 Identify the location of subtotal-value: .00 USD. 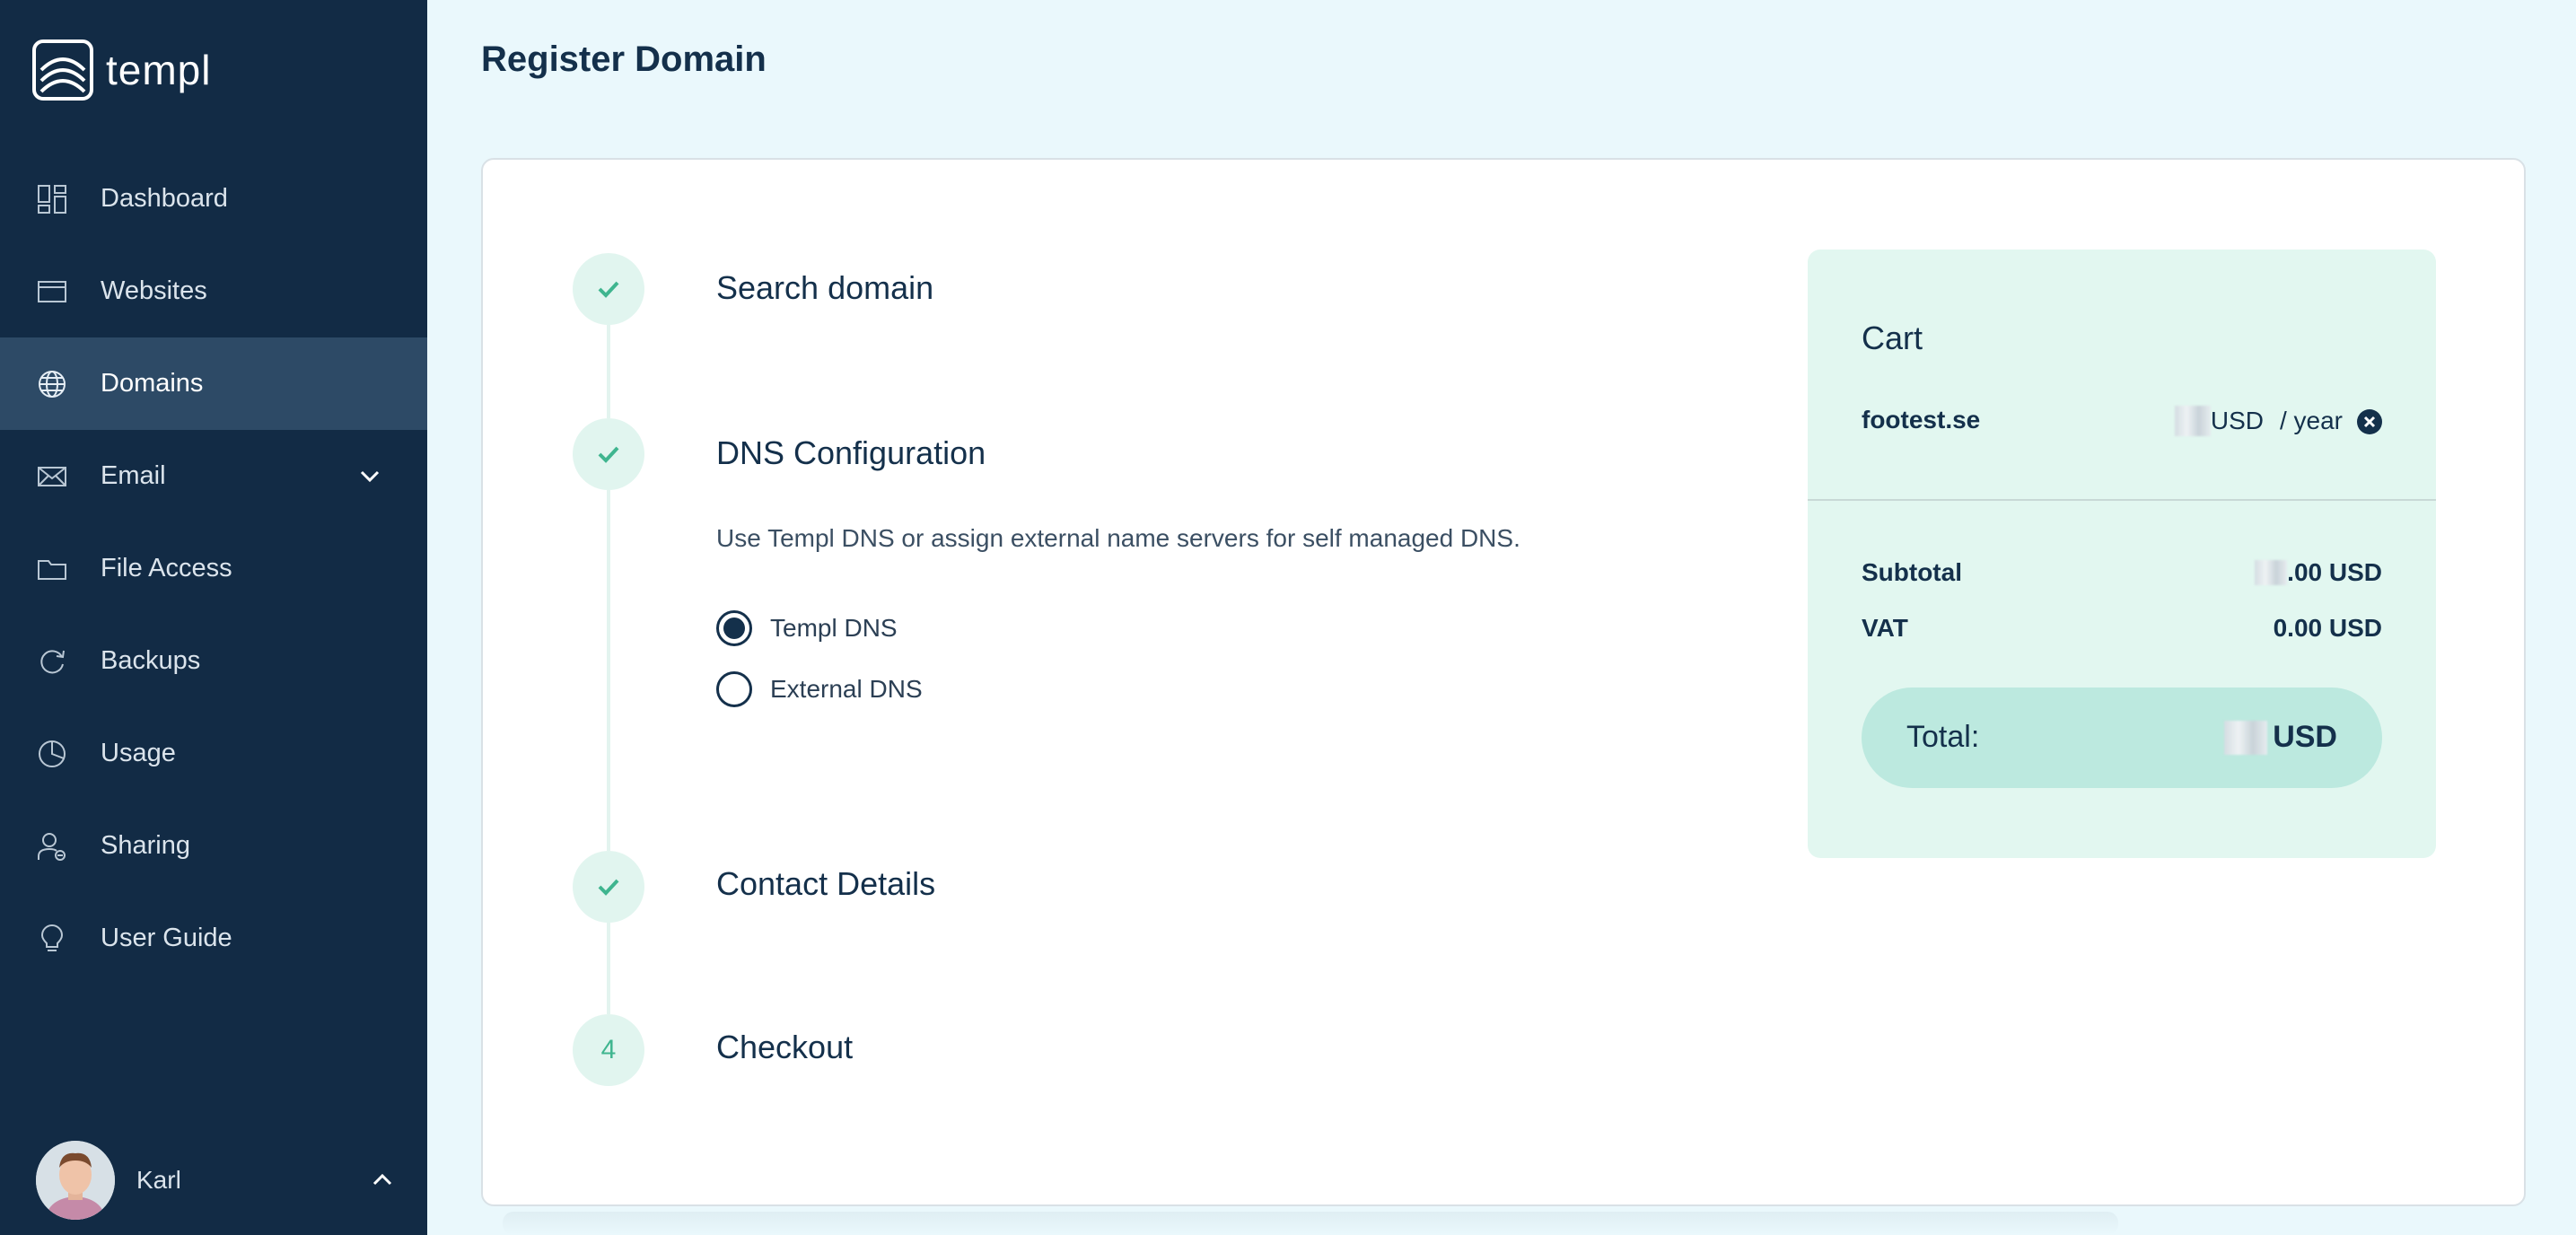
(2318, 572).